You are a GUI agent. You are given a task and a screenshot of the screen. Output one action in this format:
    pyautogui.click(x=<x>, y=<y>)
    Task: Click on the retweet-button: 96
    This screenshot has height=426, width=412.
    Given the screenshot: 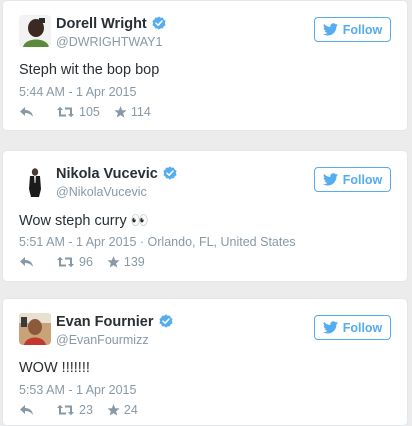 What is the action you would take?
    pyautogui.click(x=74, y=262)
    